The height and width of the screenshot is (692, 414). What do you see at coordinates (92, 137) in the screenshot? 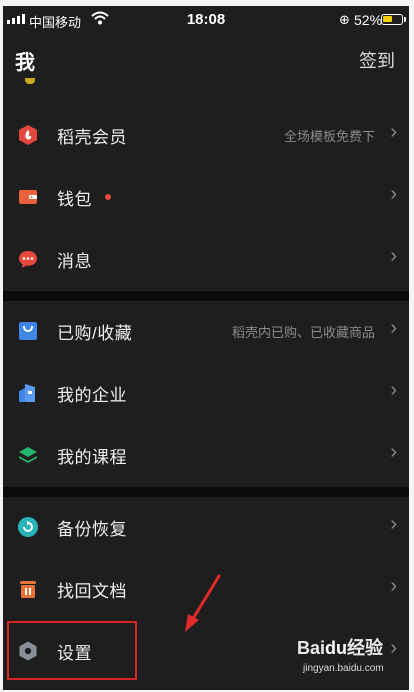
I see `menu-label: 稻壳会员` at bounding box center [92, 137].